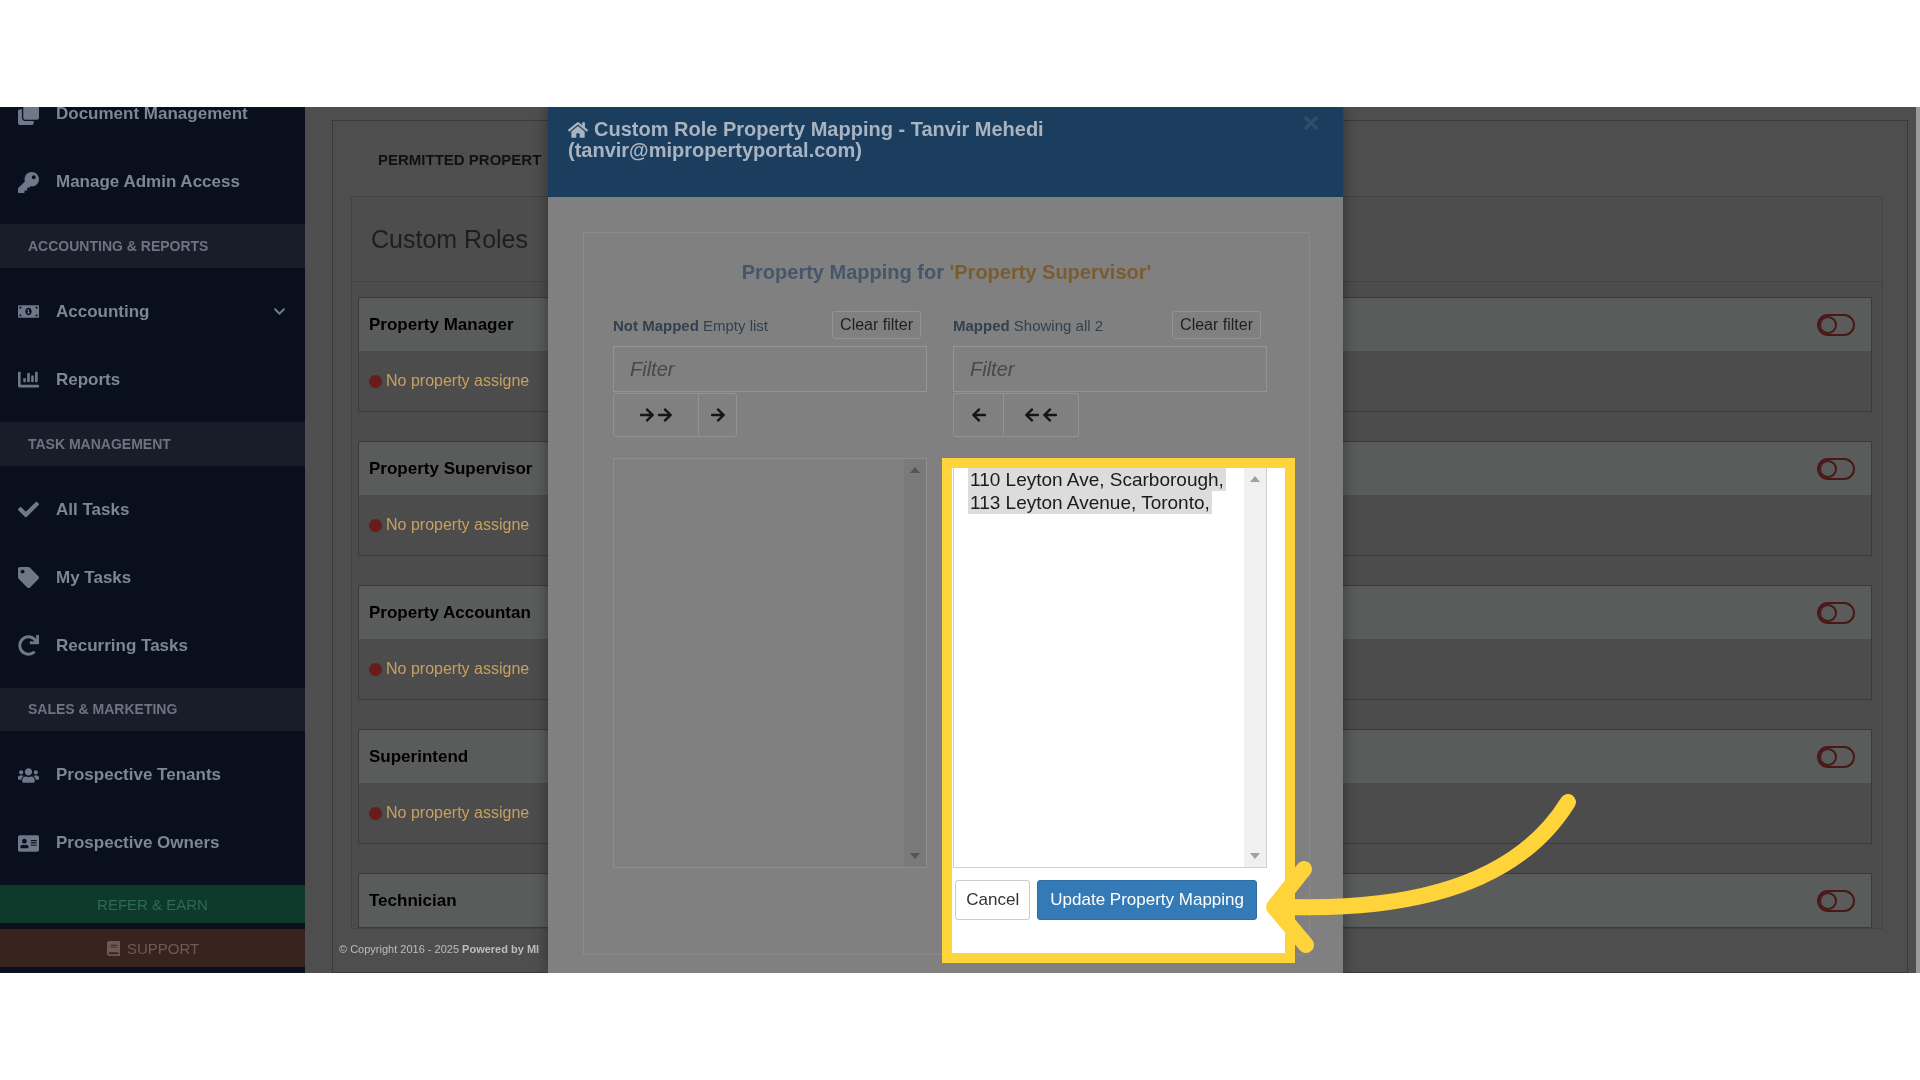 The image size is (1920, 1080). Describe the element at coordinates (152, 709) in the screenshot. I see `sidebar-section-header: SALES & MARKETING` at that location.